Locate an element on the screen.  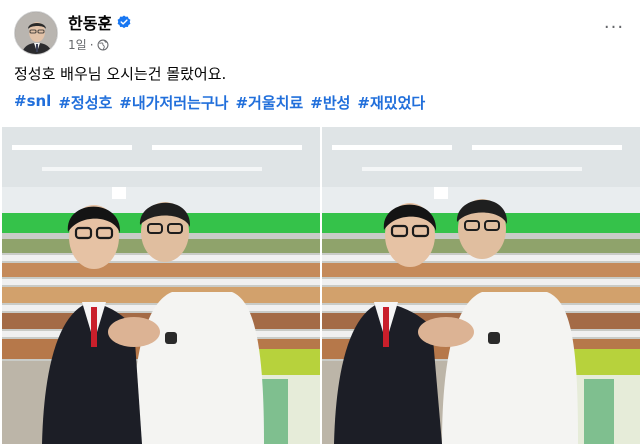
more-options-button: ··· is located at coordinates (614, 28).